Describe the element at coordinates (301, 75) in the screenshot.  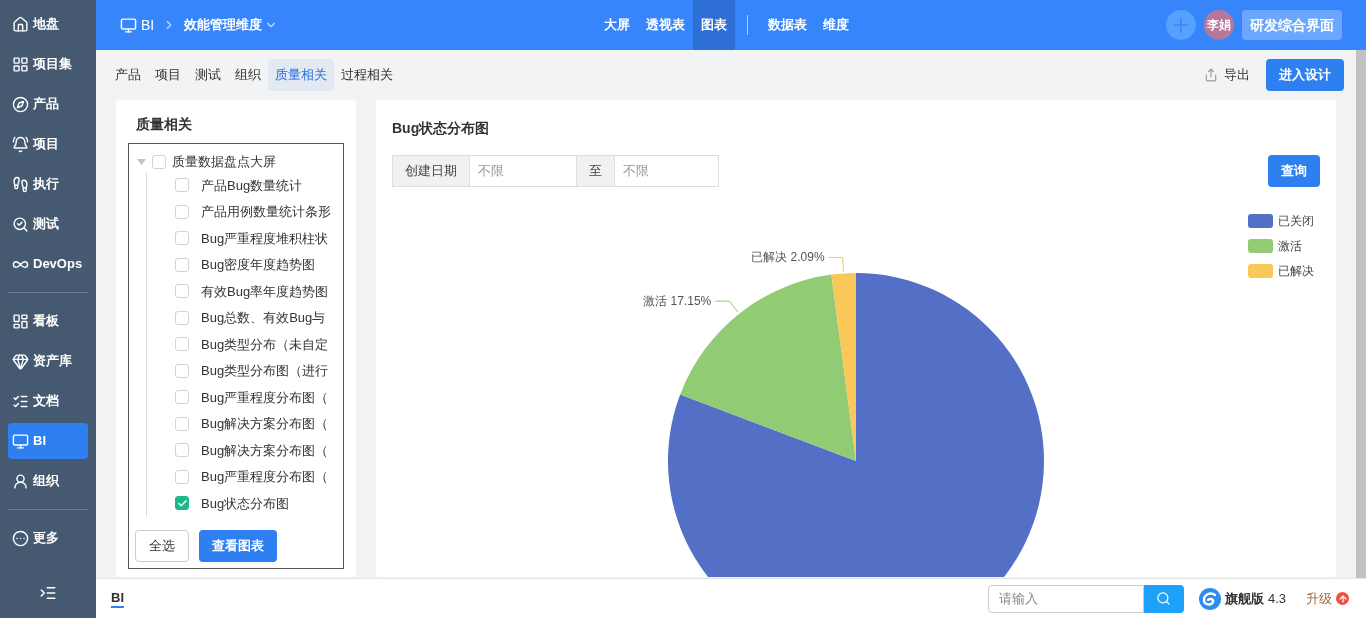
I see `category-tab: 质量相关` at that location.